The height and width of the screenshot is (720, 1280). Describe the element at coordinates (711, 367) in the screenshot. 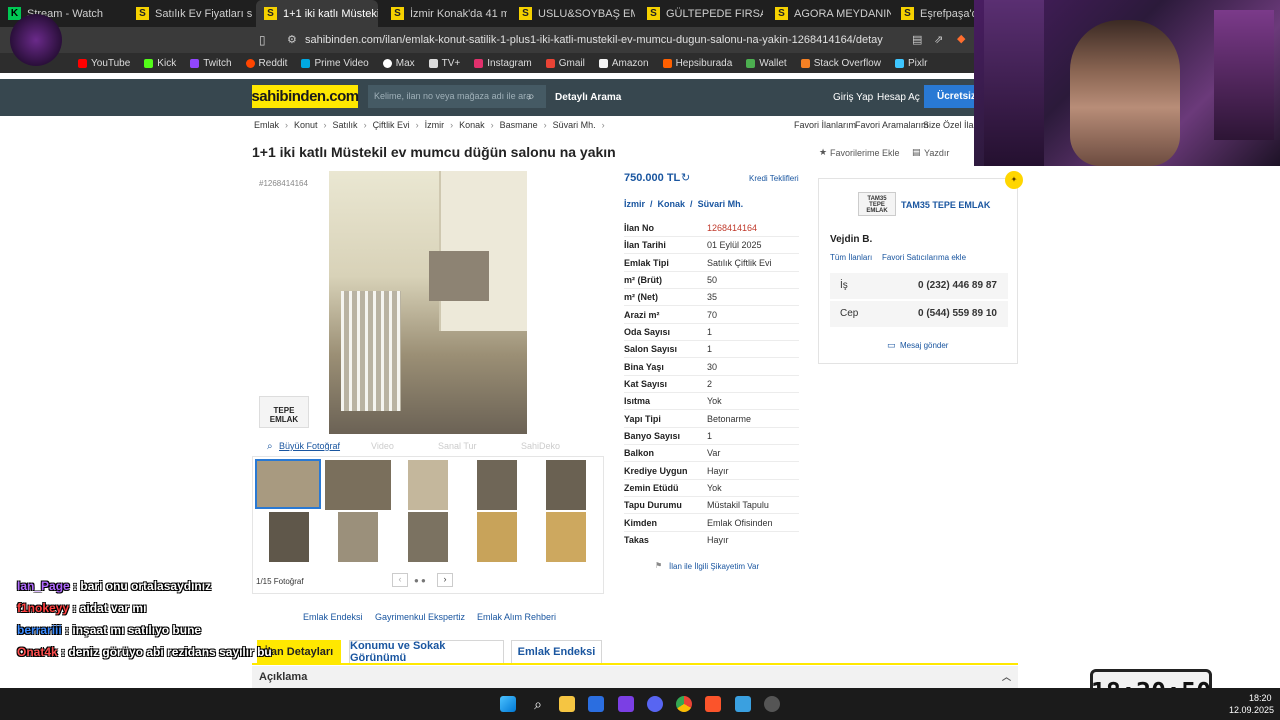

I see `detail-row: Bina Yaşı 30` at that location.